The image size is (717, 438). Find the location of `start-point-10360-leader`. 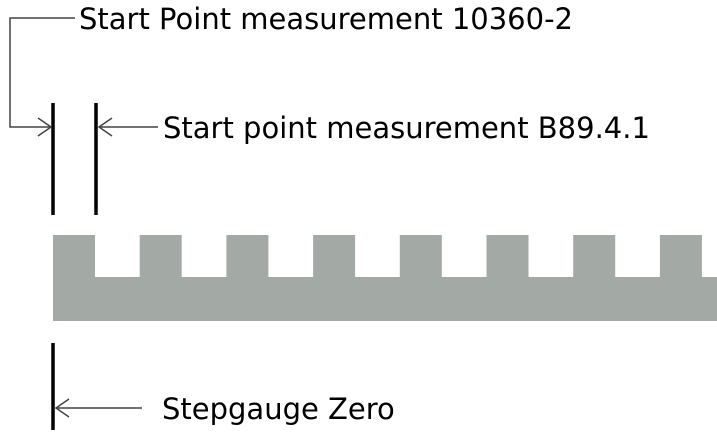

start-point-10360-leader is located at coordinates (42, 77).